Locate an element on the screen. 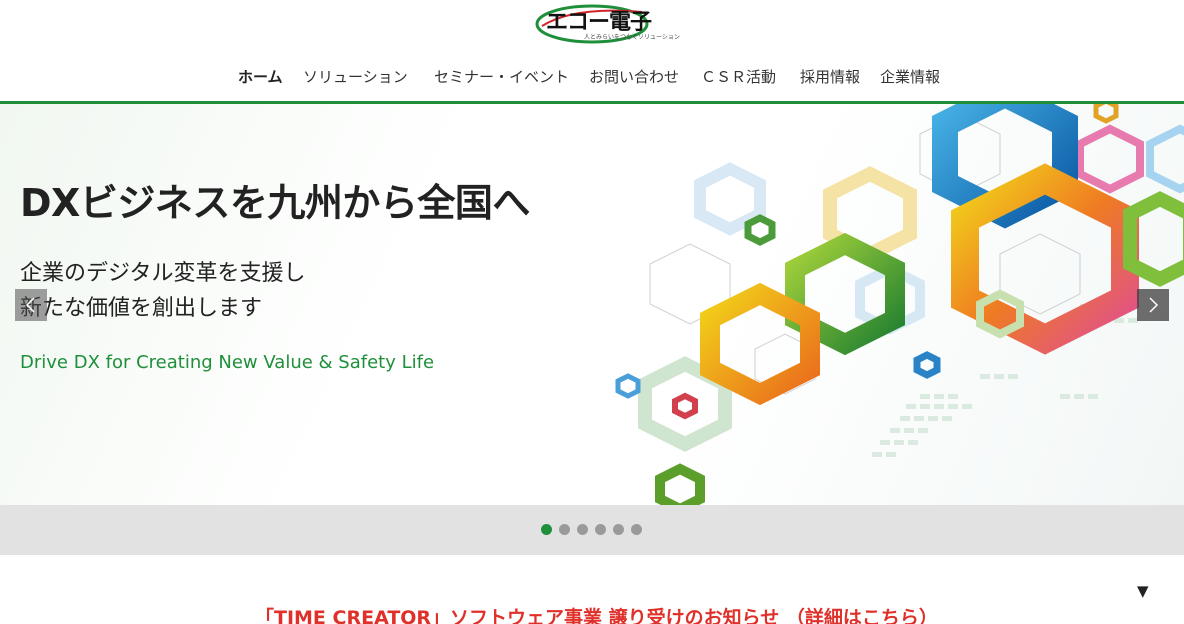 This screenshot has width=1184, height=624. slider-prev-button is located at coordinates (31, 305).